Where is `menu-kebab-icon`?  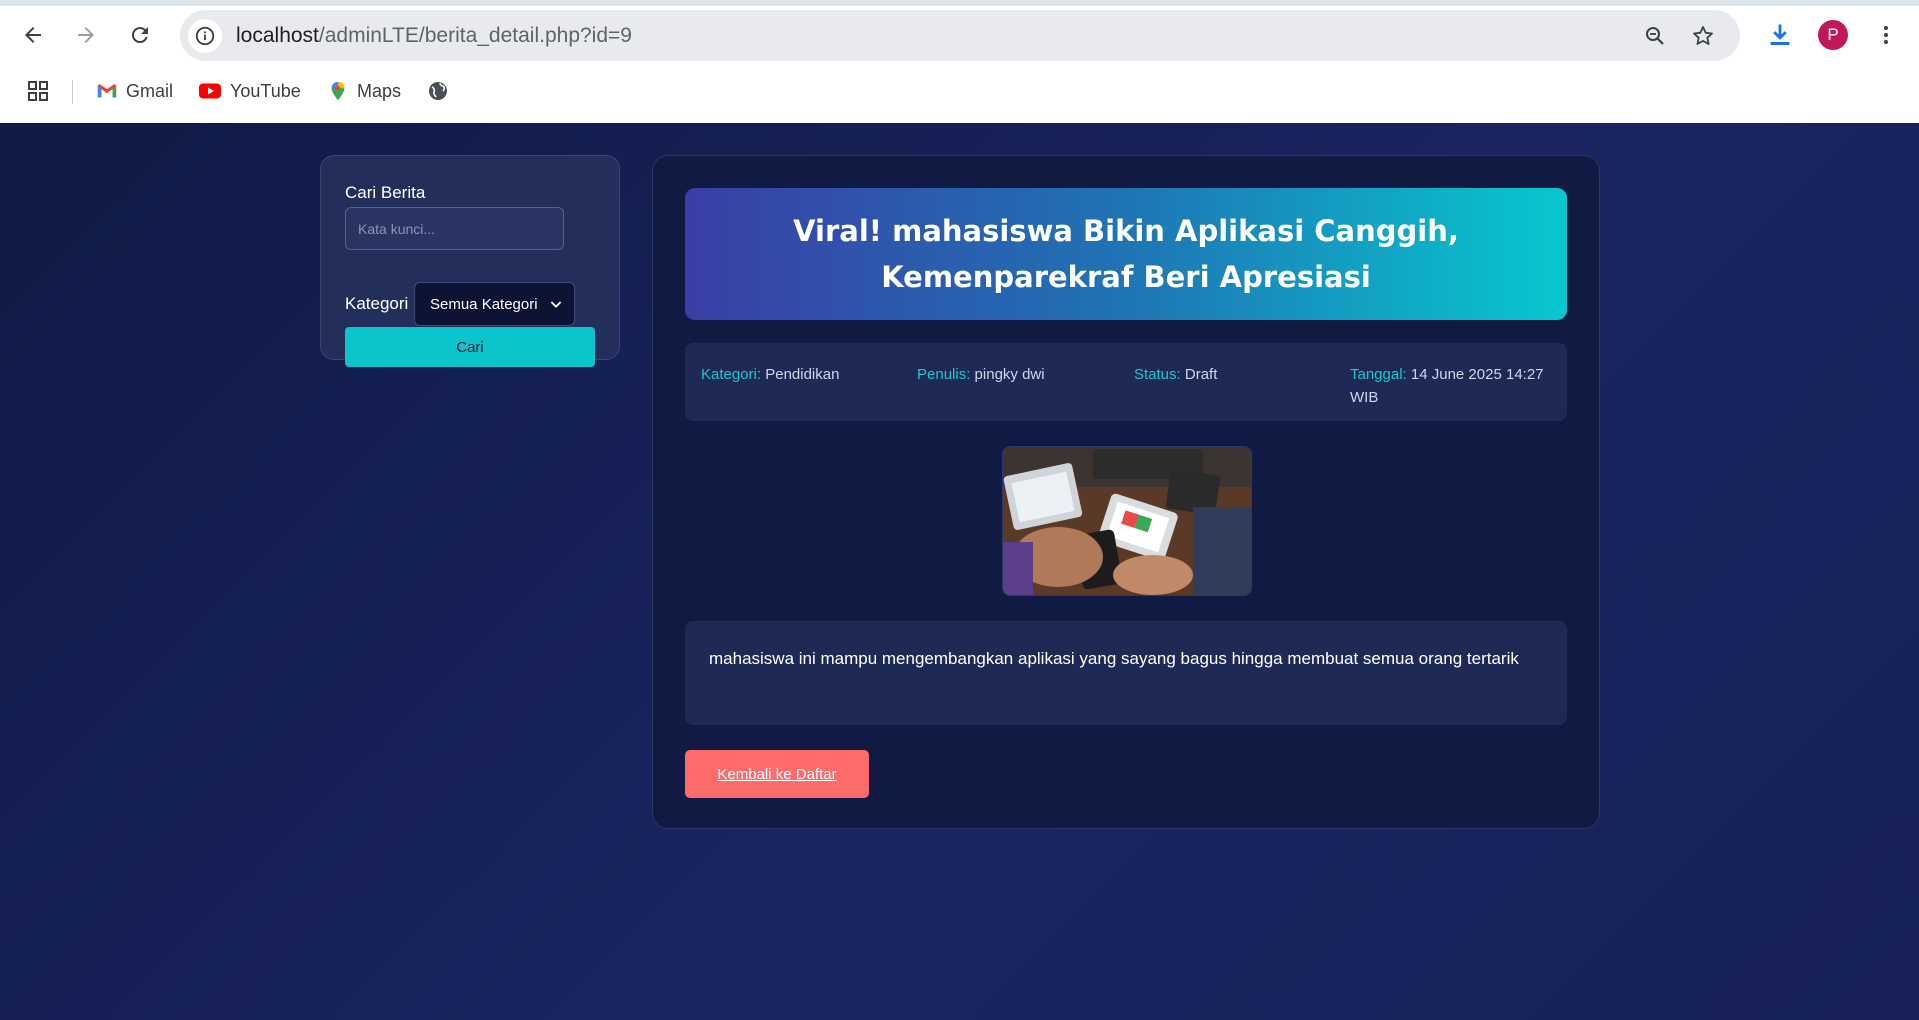
menu-kebab-icon is located at coordinates (1886, 35).